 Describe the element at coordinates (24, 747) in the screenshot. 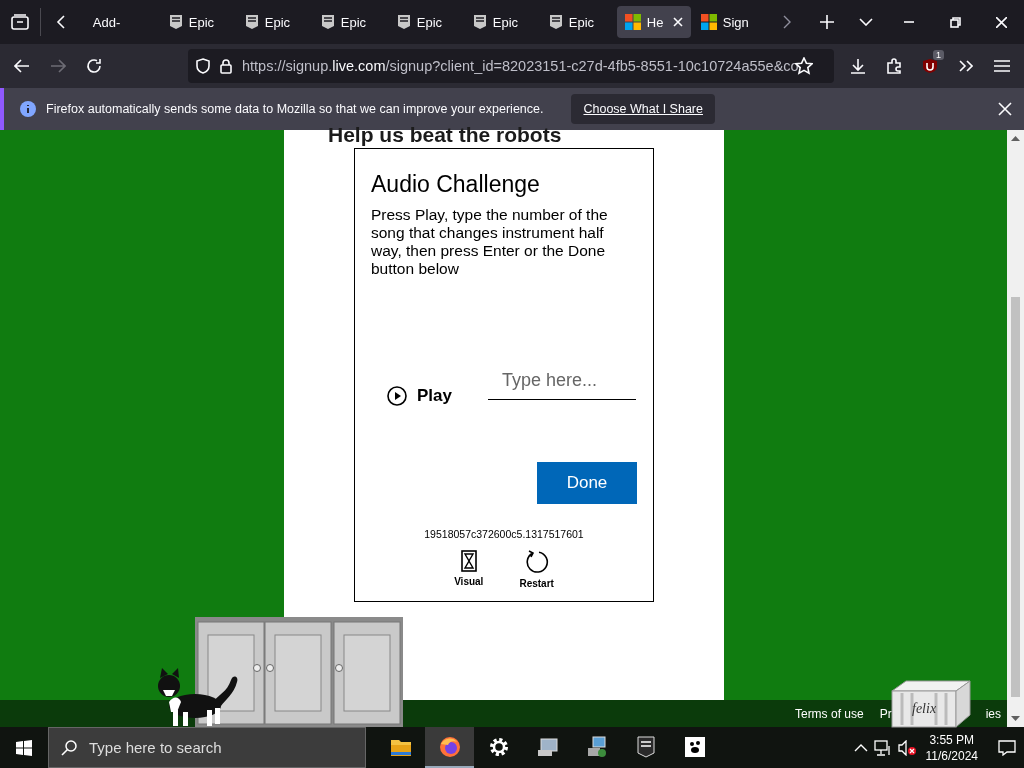

I see `windows-logo-icon` at that location.